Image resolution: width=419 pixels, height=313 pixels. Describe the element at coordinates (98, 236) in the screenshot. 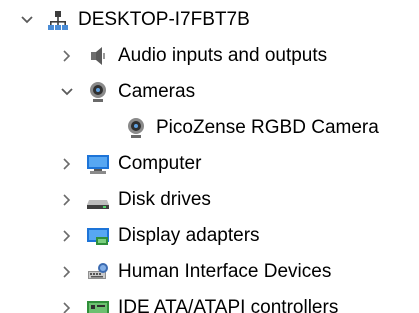

I see `display-adapter-icon` at that location.